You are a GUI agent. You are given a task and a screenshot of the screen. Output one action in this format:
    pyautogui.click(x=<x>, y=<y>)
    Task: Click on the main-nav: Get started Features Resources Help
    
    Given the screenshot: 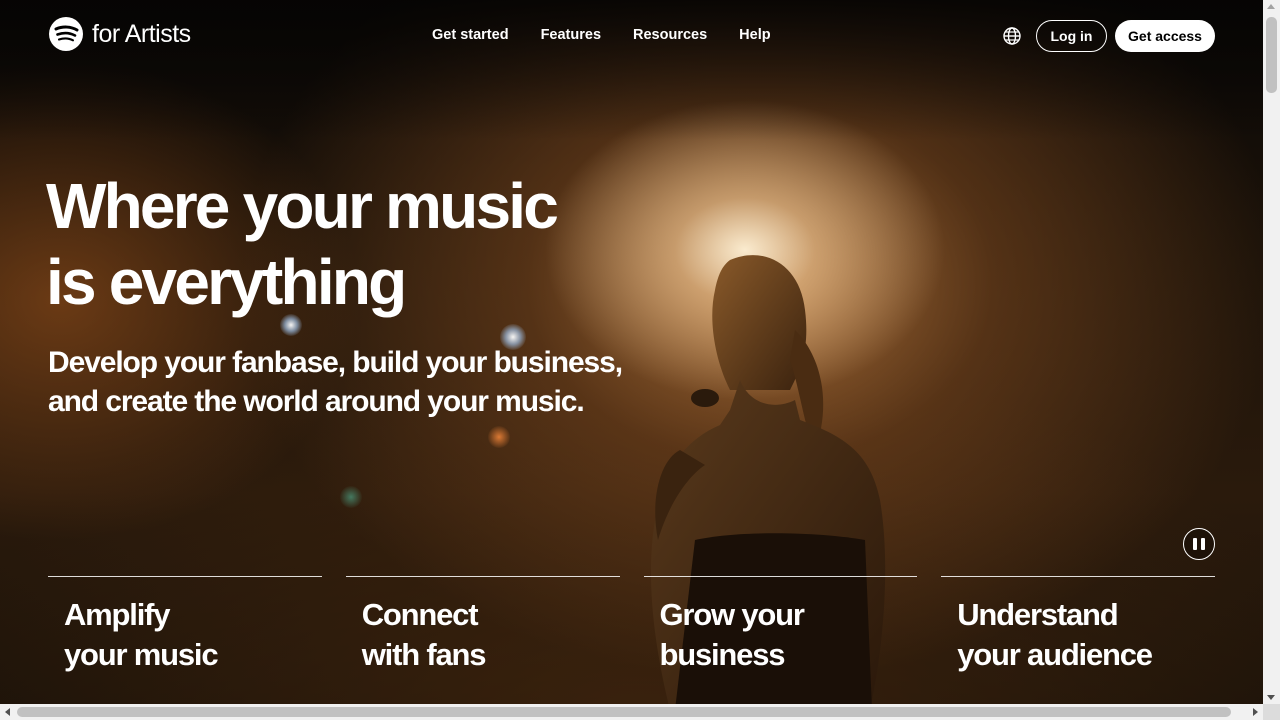 What is the action you would take?
    pyautogui.click(x=601, y=35)
    